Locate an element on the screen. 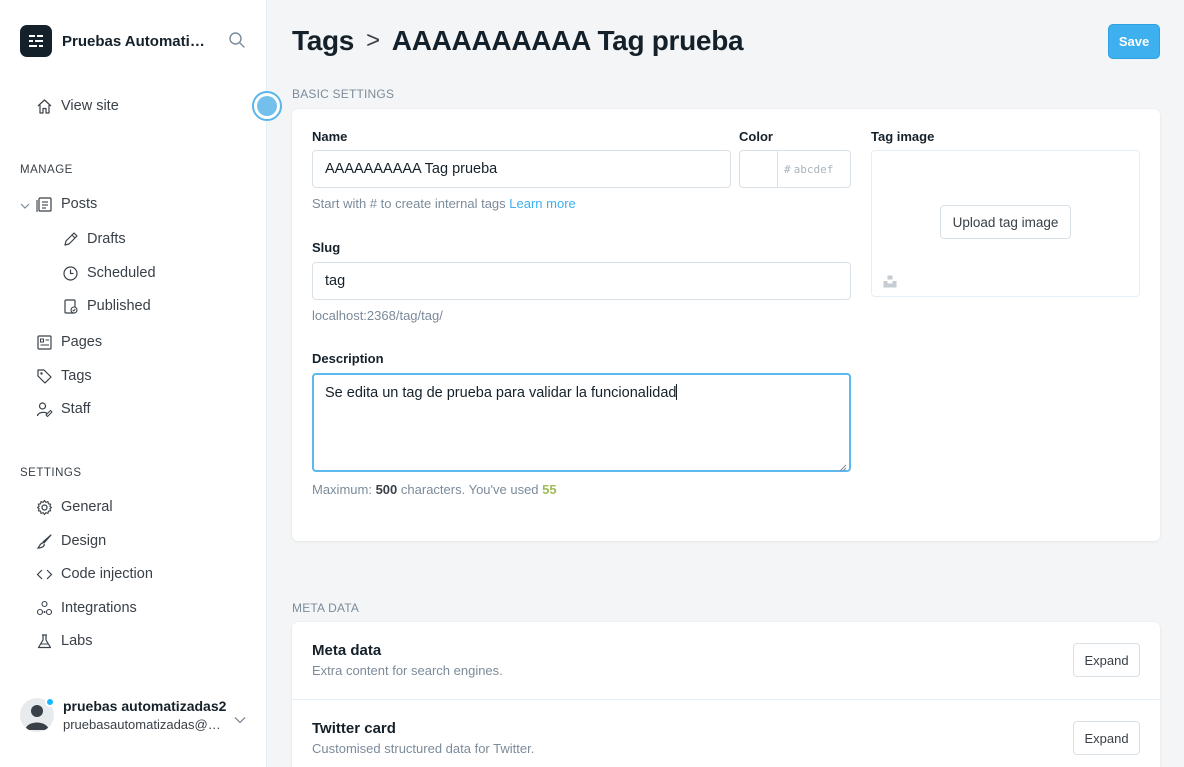 Image resolution: width=1184 pixels, height=767 pixels. nav-pages: Pages is located at coordinates (68, 342).